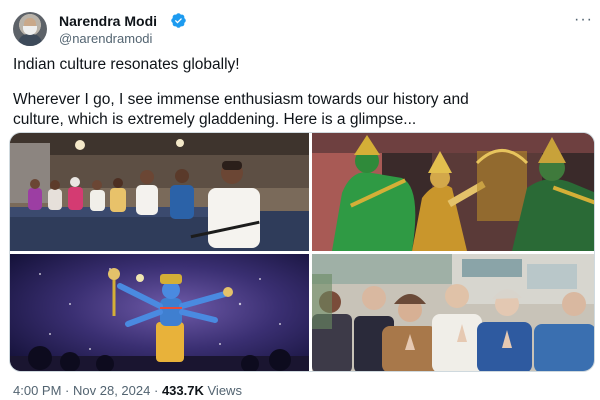  I want to click on post-text-line-1: Indian culture resonates globally!, so click(126, 64).